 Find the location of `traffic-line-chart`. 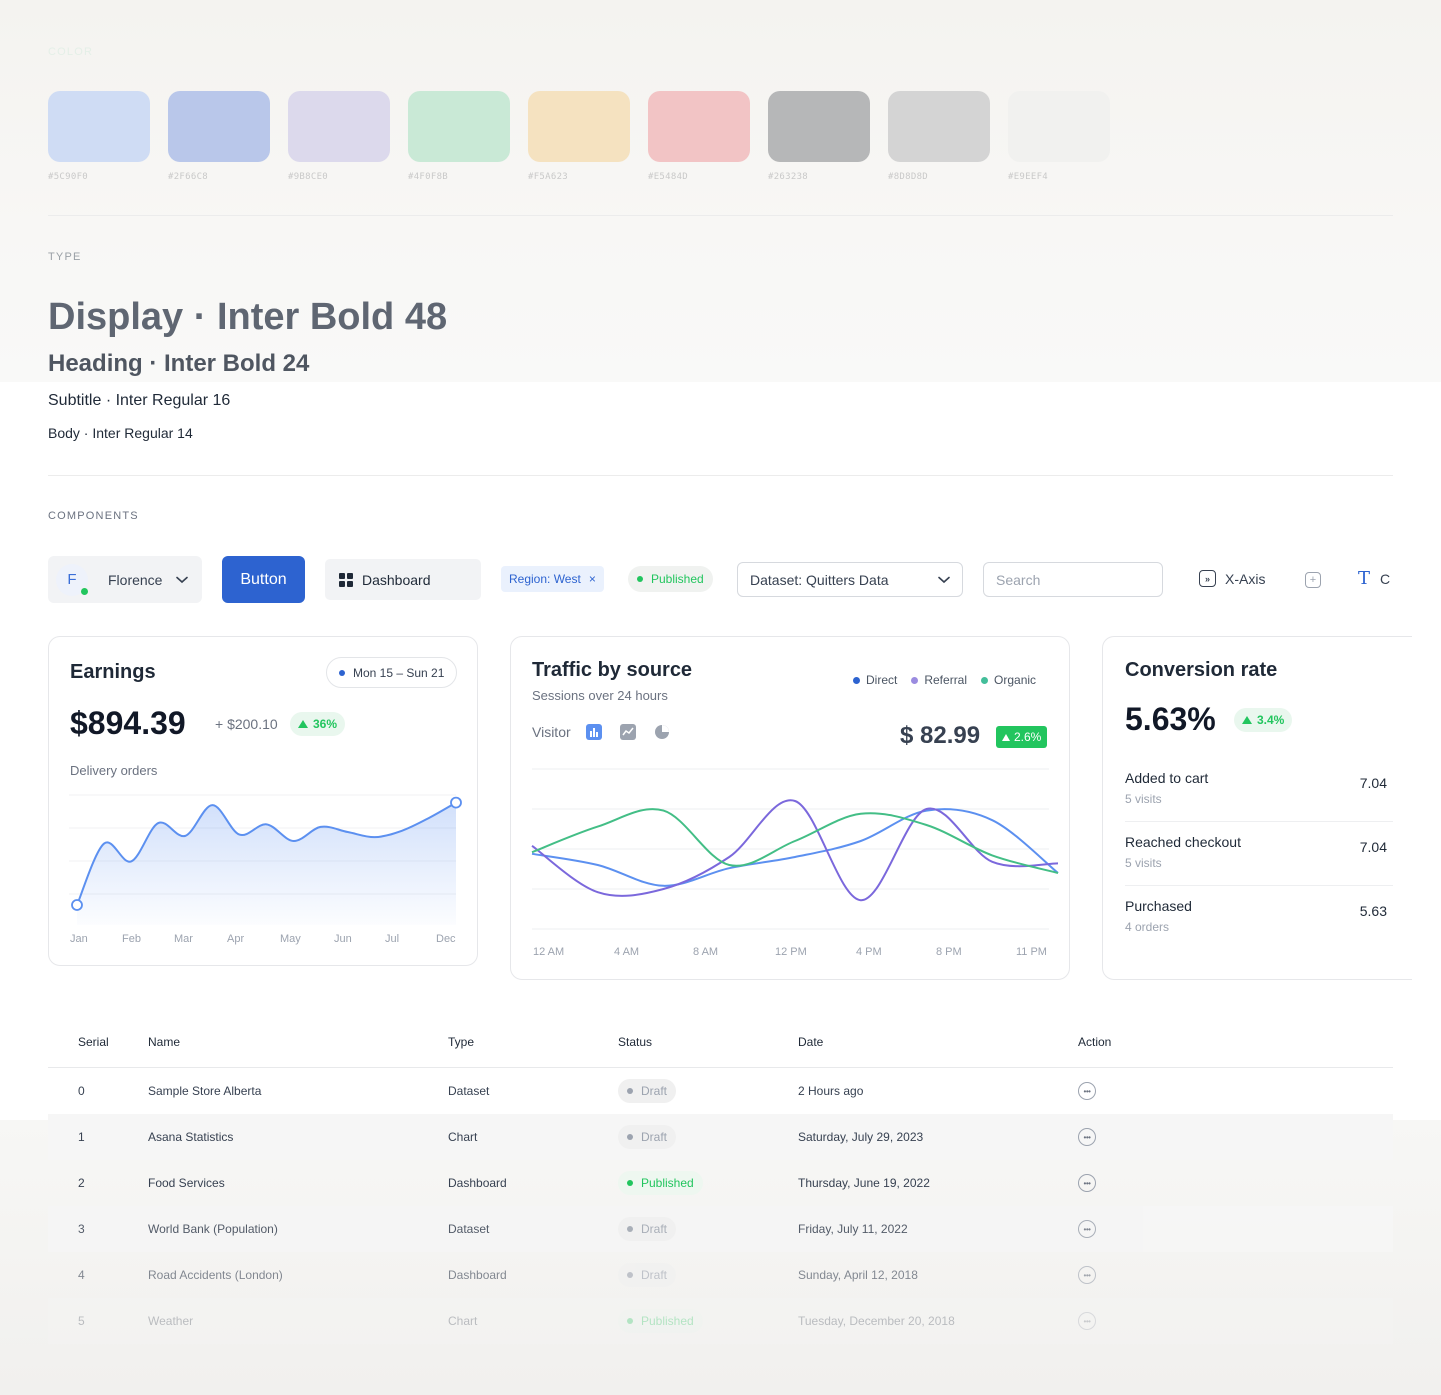

traffic-line-chart is located at coordinates (795, 849).